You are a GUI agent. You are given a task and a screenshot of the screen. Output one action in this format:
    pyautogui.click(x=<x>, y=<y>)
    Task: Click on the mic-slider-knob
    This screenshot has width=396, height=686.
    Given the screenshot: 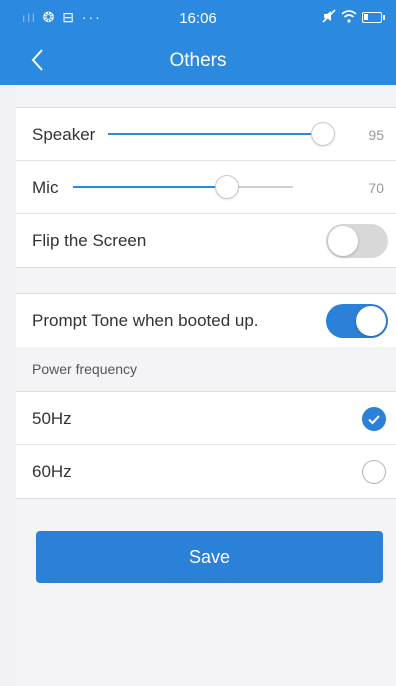 What is the action you would take?
    pyautogui.click(x=227, y=187)
    